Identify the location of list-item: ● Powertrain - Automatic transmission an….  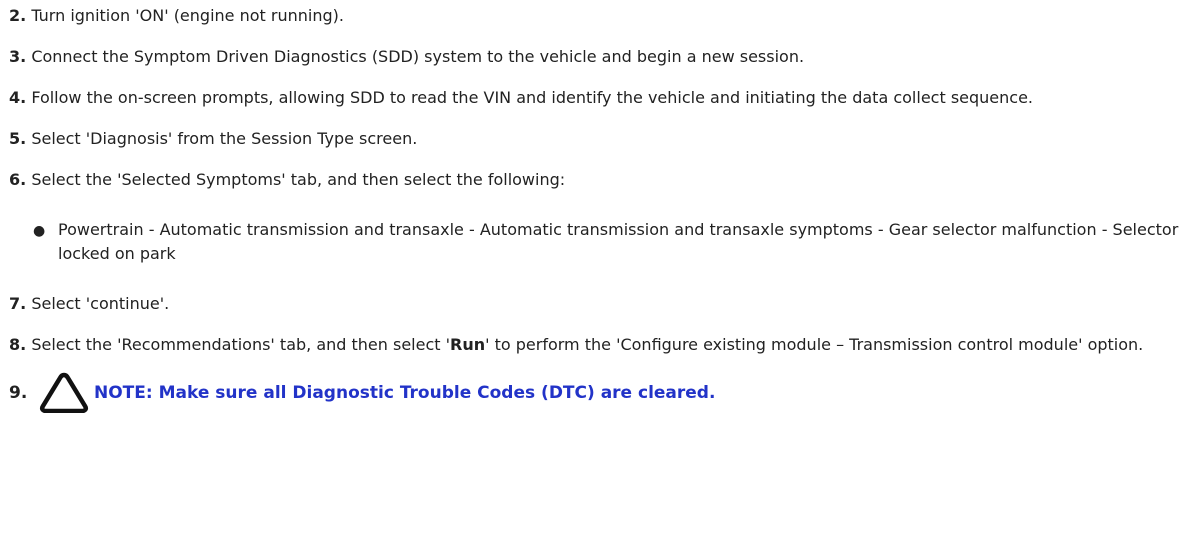
(598, 242).